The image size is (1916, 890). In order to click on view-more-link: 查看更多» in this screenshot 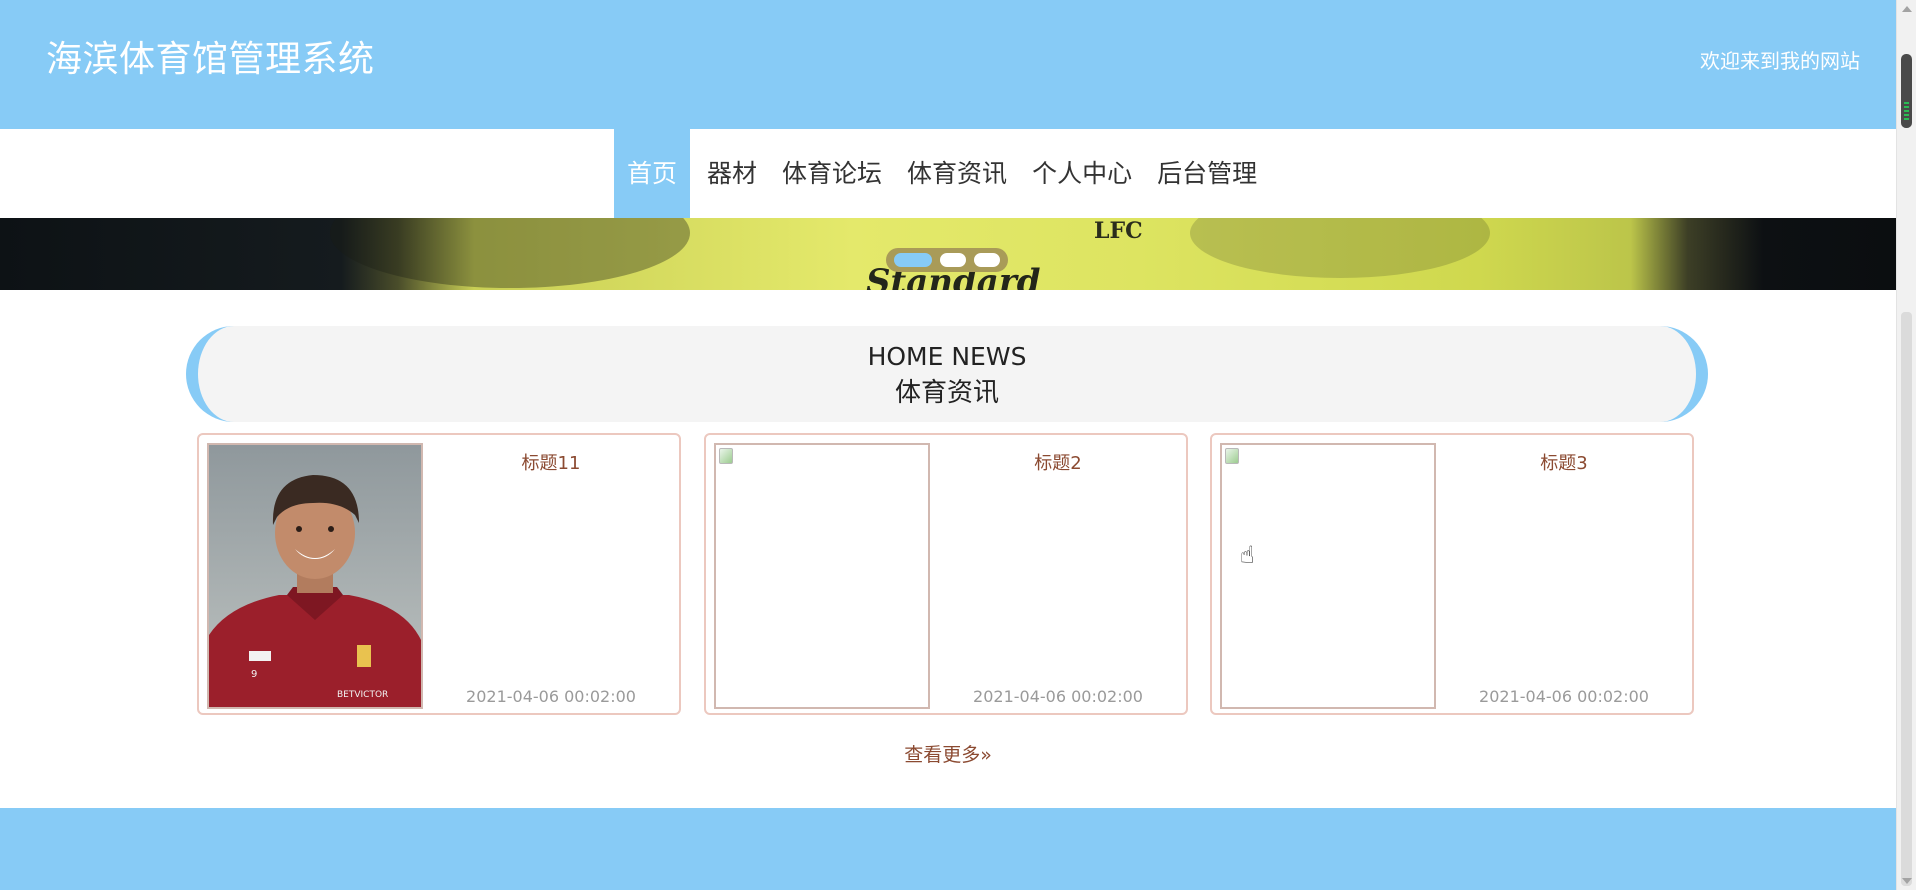, I will do `click(948, 753)`.